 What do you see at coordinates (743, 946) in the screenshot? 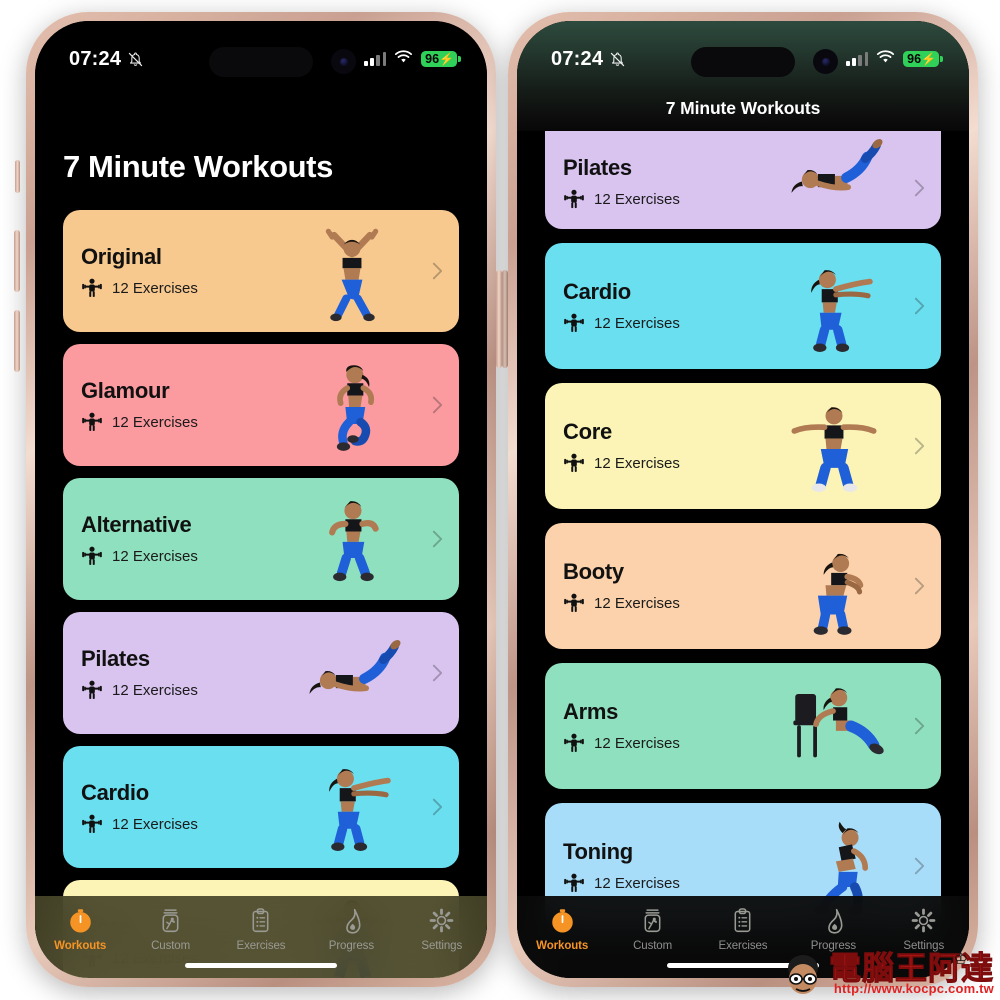
I see `tab-label: Exercises` at bounding box center [743, 946].